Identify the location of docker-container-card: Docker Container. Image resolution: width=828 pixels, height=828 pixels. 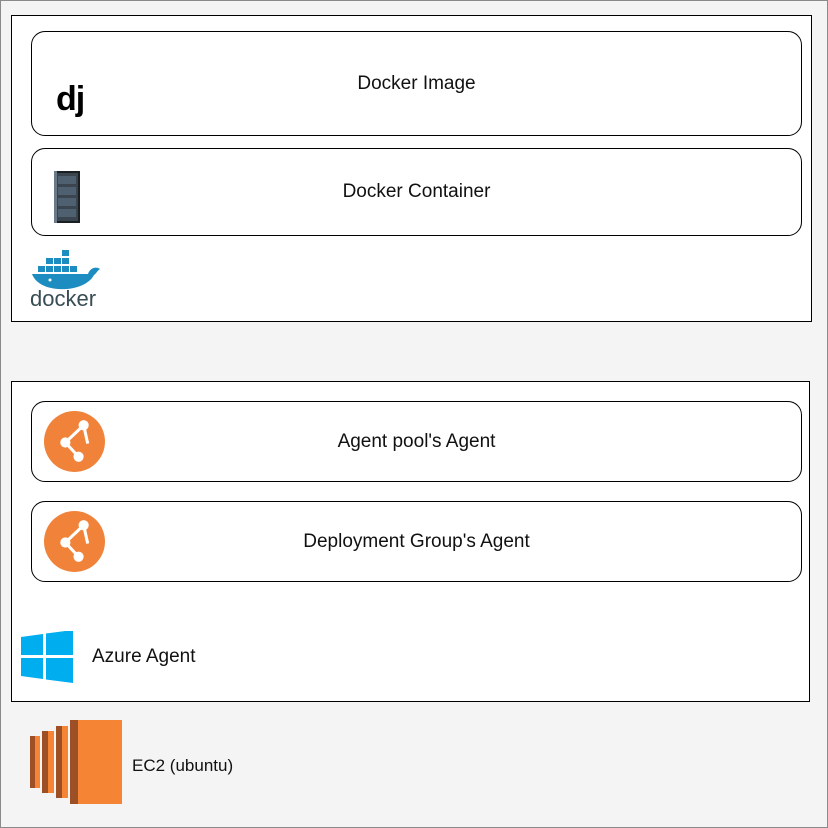
(416, 192).